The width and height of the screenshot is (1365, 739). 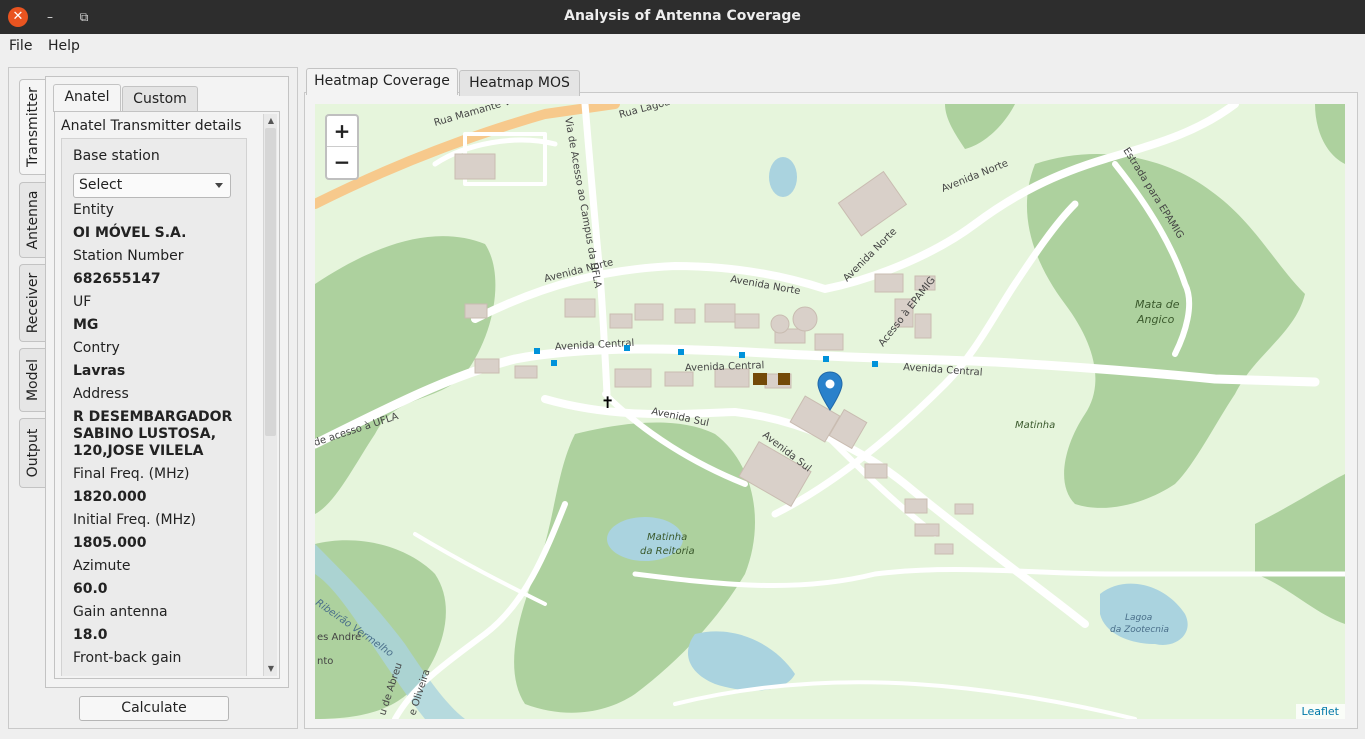 What do you see at coordinates (64, 46) in the screenshot?
I see `menu-help: Help` at bounding box center [64, 46].